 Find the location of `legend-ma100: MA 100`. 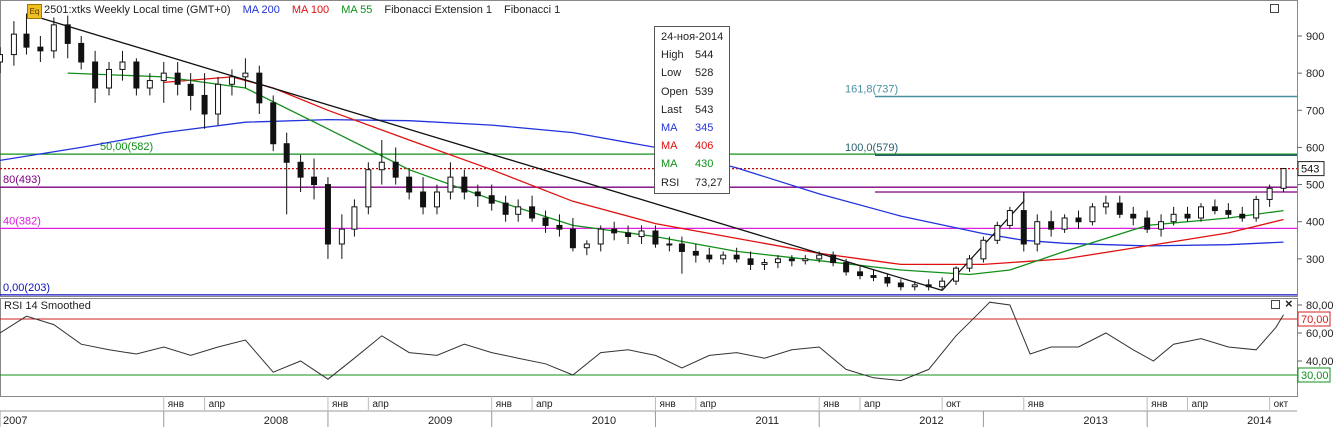

legend-ma100: MA 100 is located at coordinates (310, 10).